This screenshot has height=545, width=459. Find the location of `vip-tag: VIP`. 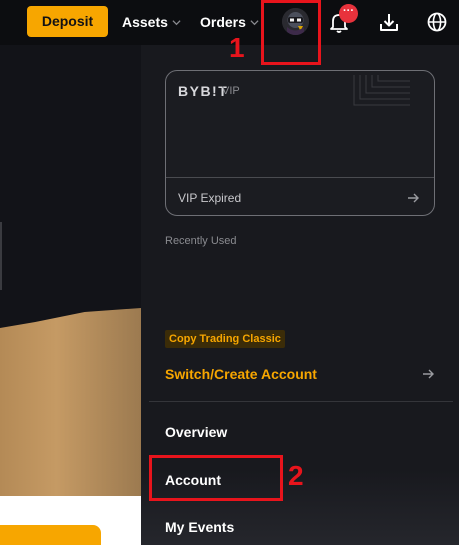

vip-tag: VIP is located at coordinates (231, 91).